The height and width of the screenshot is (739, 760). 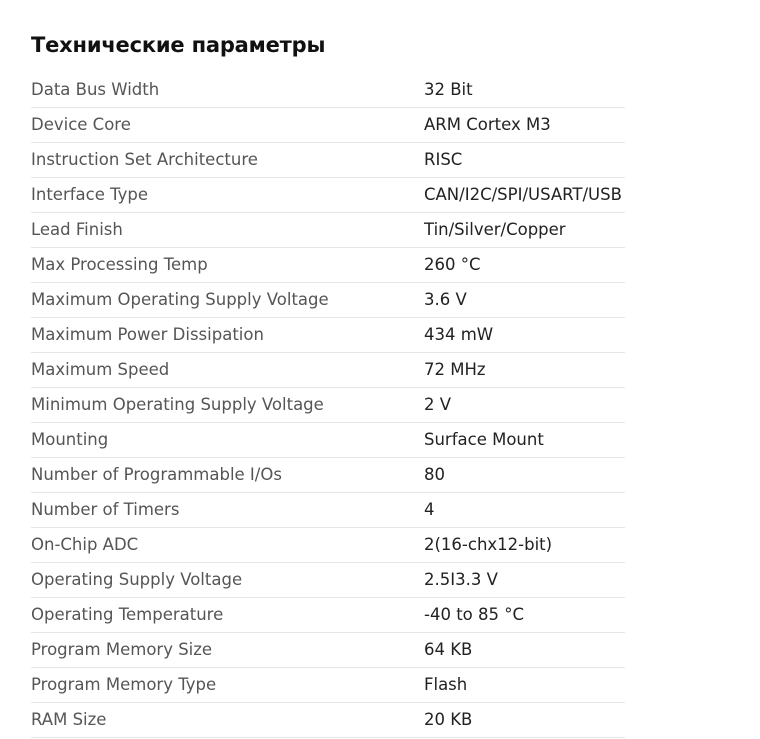 What do you see at coordinates (227, 685) in the screenshot?
I see `spec-name: Program Memory Type` at bounding box center [227, 685].